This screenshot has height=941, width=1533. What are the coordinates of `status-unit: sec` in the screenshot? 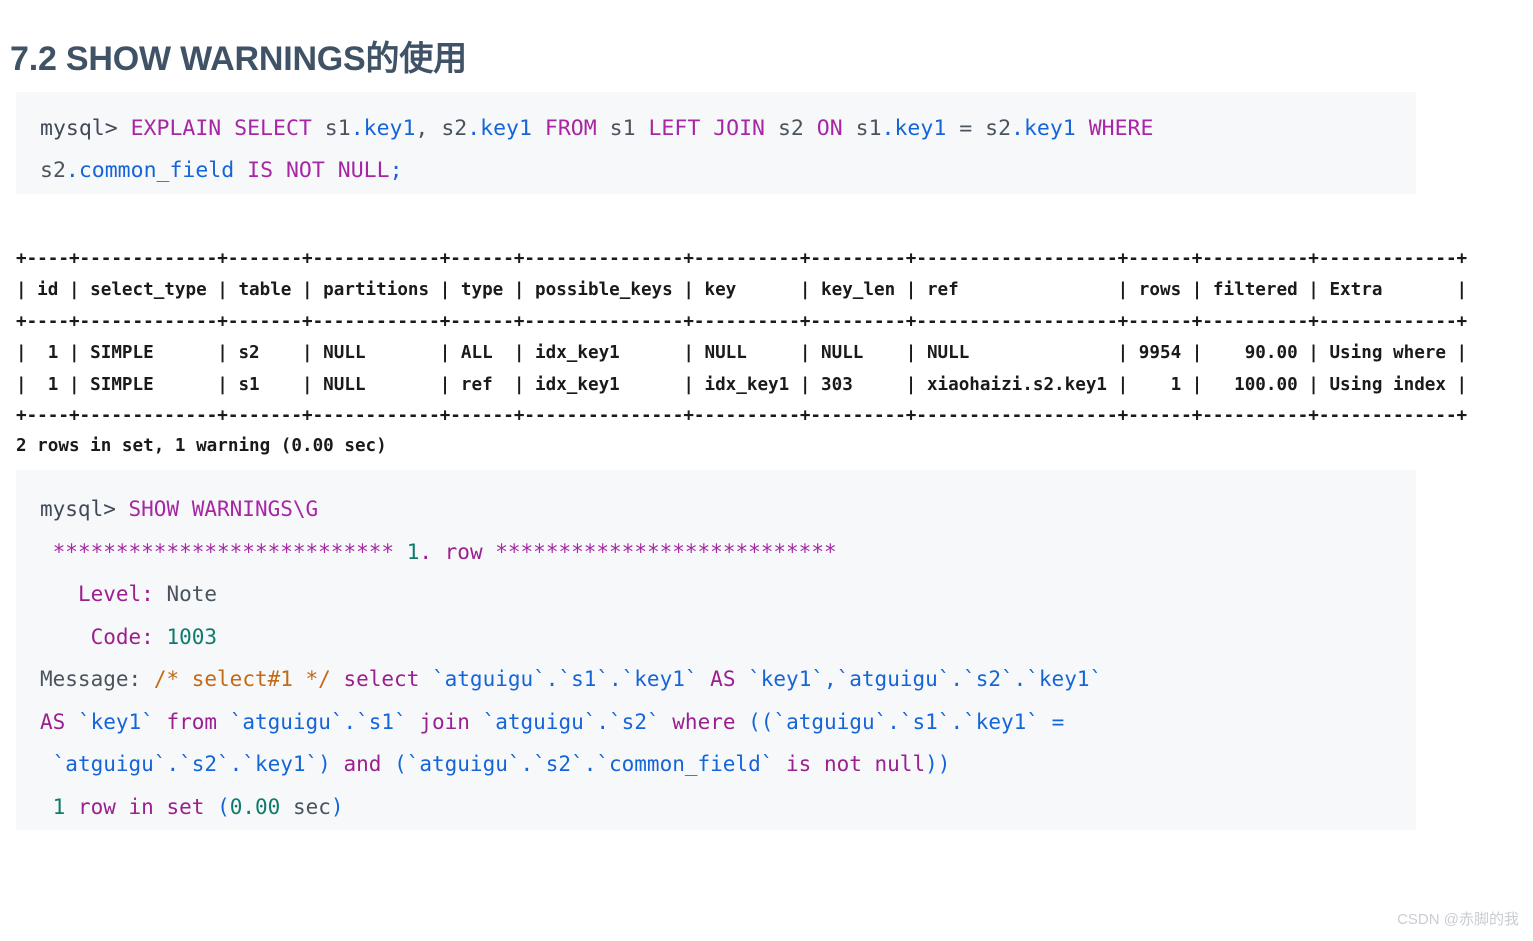 It's located at (311, 806).